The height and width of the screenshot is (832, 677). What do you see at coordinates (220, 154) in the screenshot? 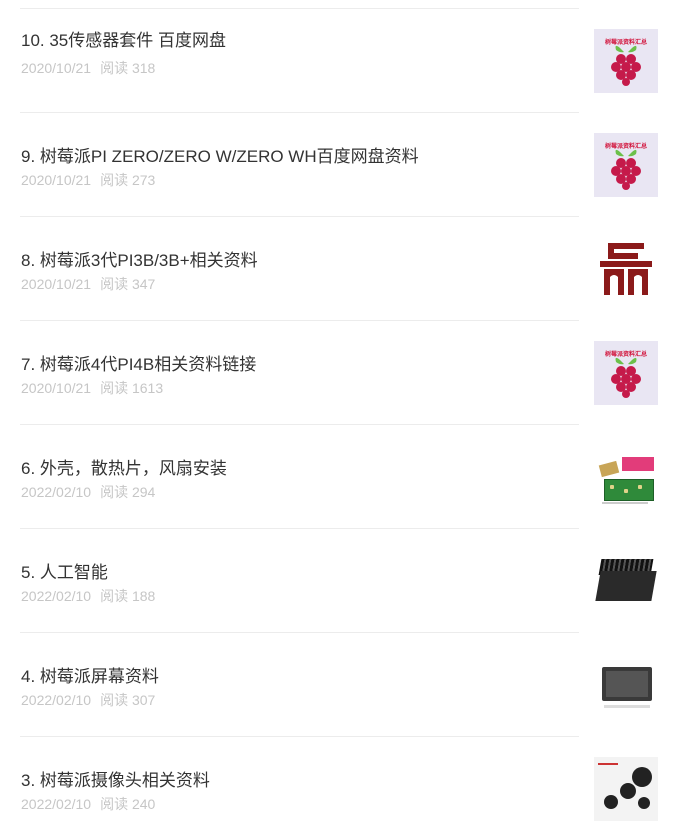
I see `article-title: 9. 树莓派PI ZERO/ZERO W/ZERO WH百度网盘资料` at bounding box center [220, 154].